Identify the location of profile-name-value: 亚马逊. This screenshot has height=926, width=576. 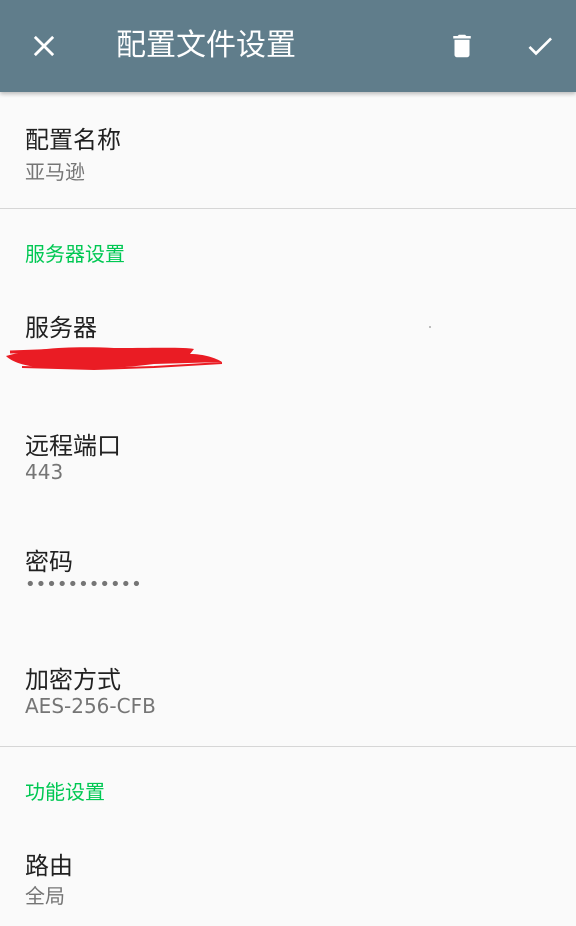
(55, 172).